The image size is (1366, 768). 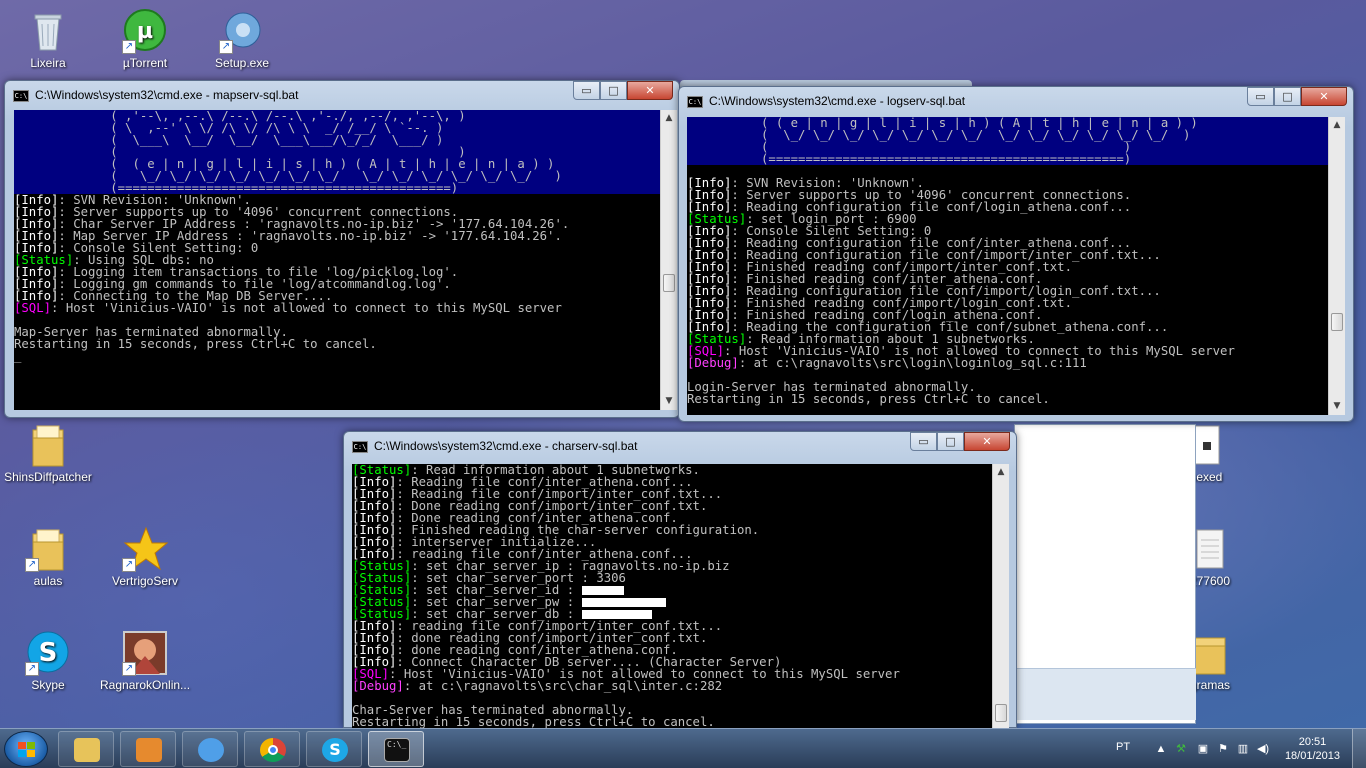 I want to click on svg-text: S, so click(x=48, y=653).